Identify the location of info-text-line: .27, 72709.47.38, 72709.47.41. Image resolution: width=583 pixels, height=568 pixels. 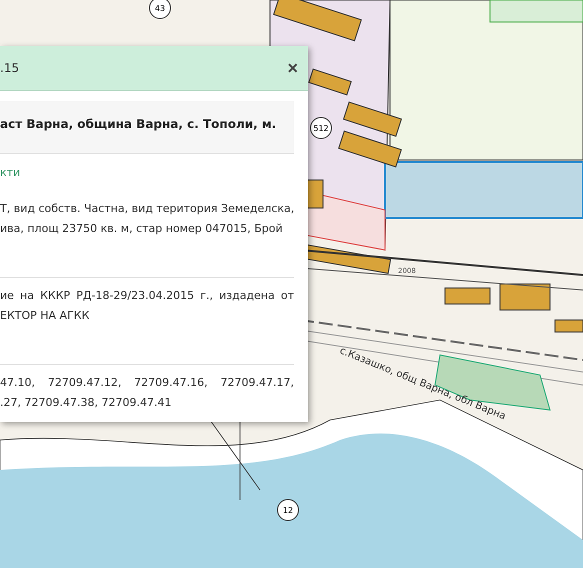
(86, 403).